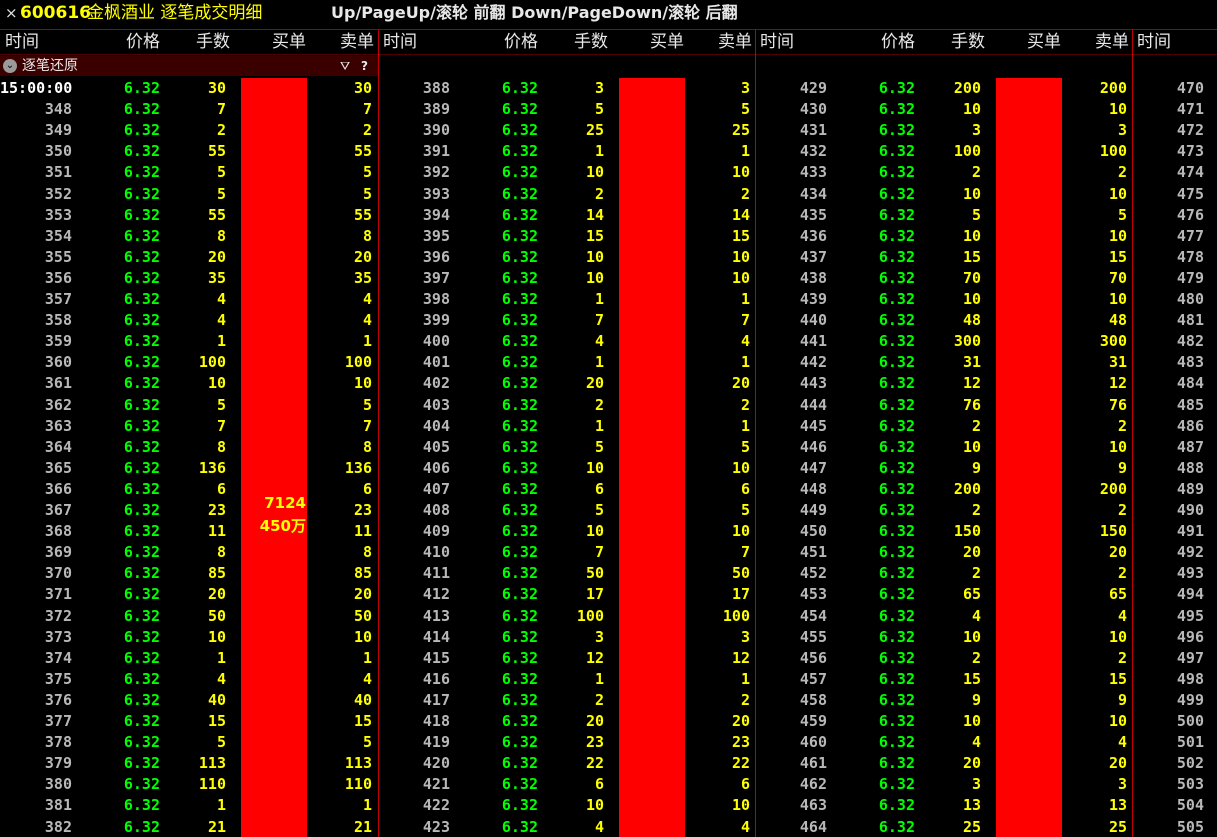 The height and width of the screenshot is (837, 1217). What do you see at coordinates (740, 742) in the screenshot?
I see `tick-sell: 23` at bounding box center [740, 742].